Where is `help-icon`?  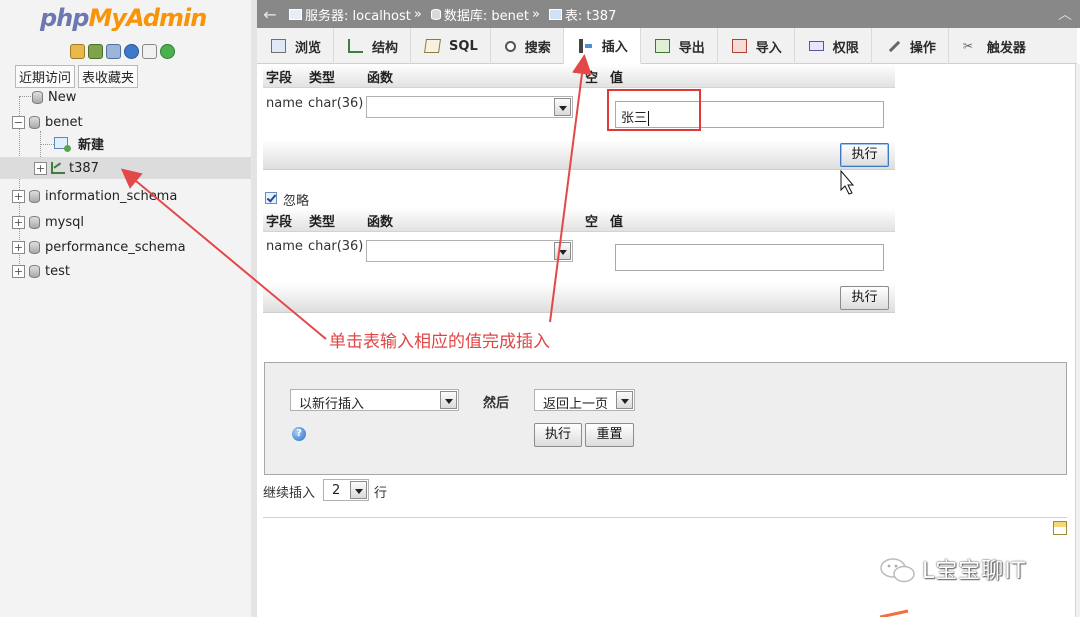
help-icon is located at coordinates (131, 51).